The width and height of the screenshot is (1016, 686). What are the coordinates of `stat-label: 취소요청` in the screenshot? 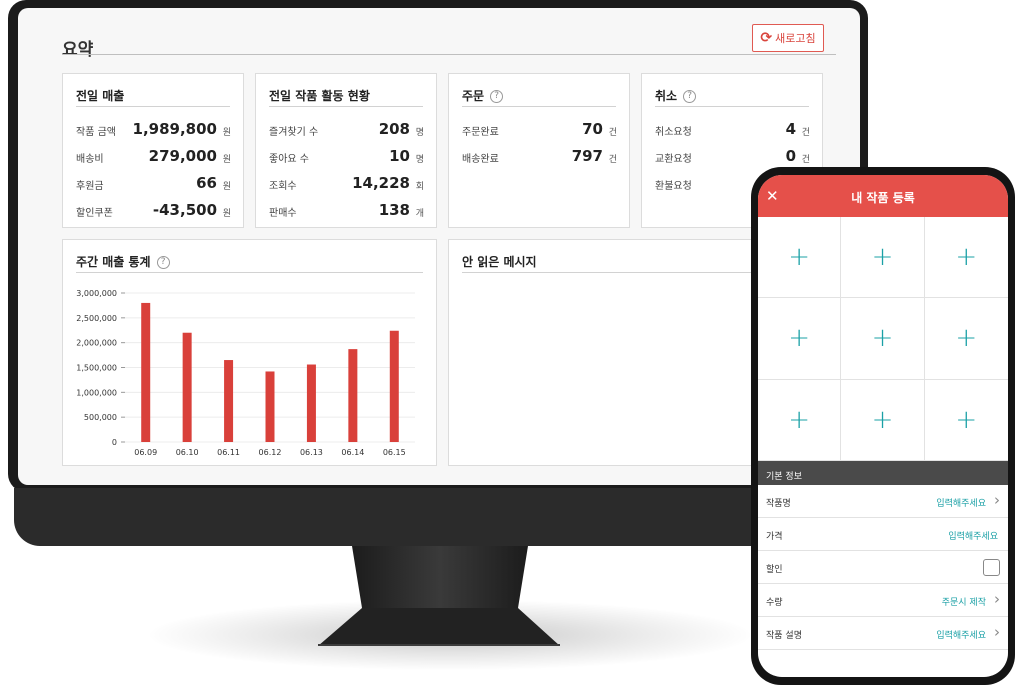 It's located at (673, 132).